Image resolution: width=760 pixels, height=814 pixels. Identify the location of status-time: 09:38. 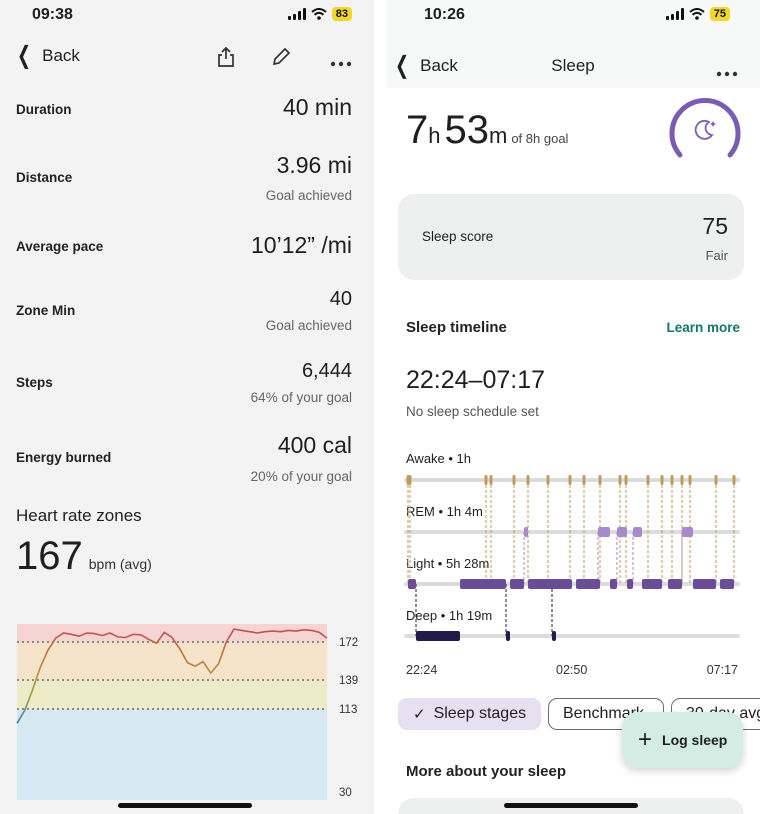
(52, 14).